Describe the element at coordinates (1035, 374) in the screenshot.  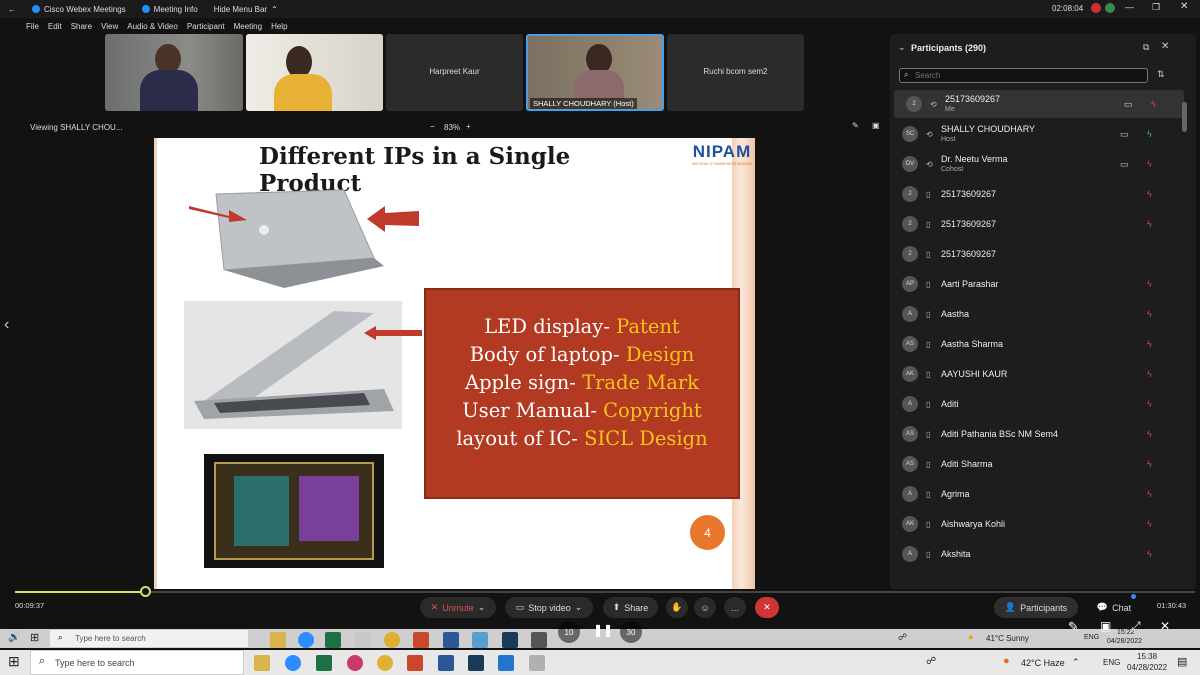
I see `participant-row: AK ▯ AAYUSHI KAUR ϟ` at that location.